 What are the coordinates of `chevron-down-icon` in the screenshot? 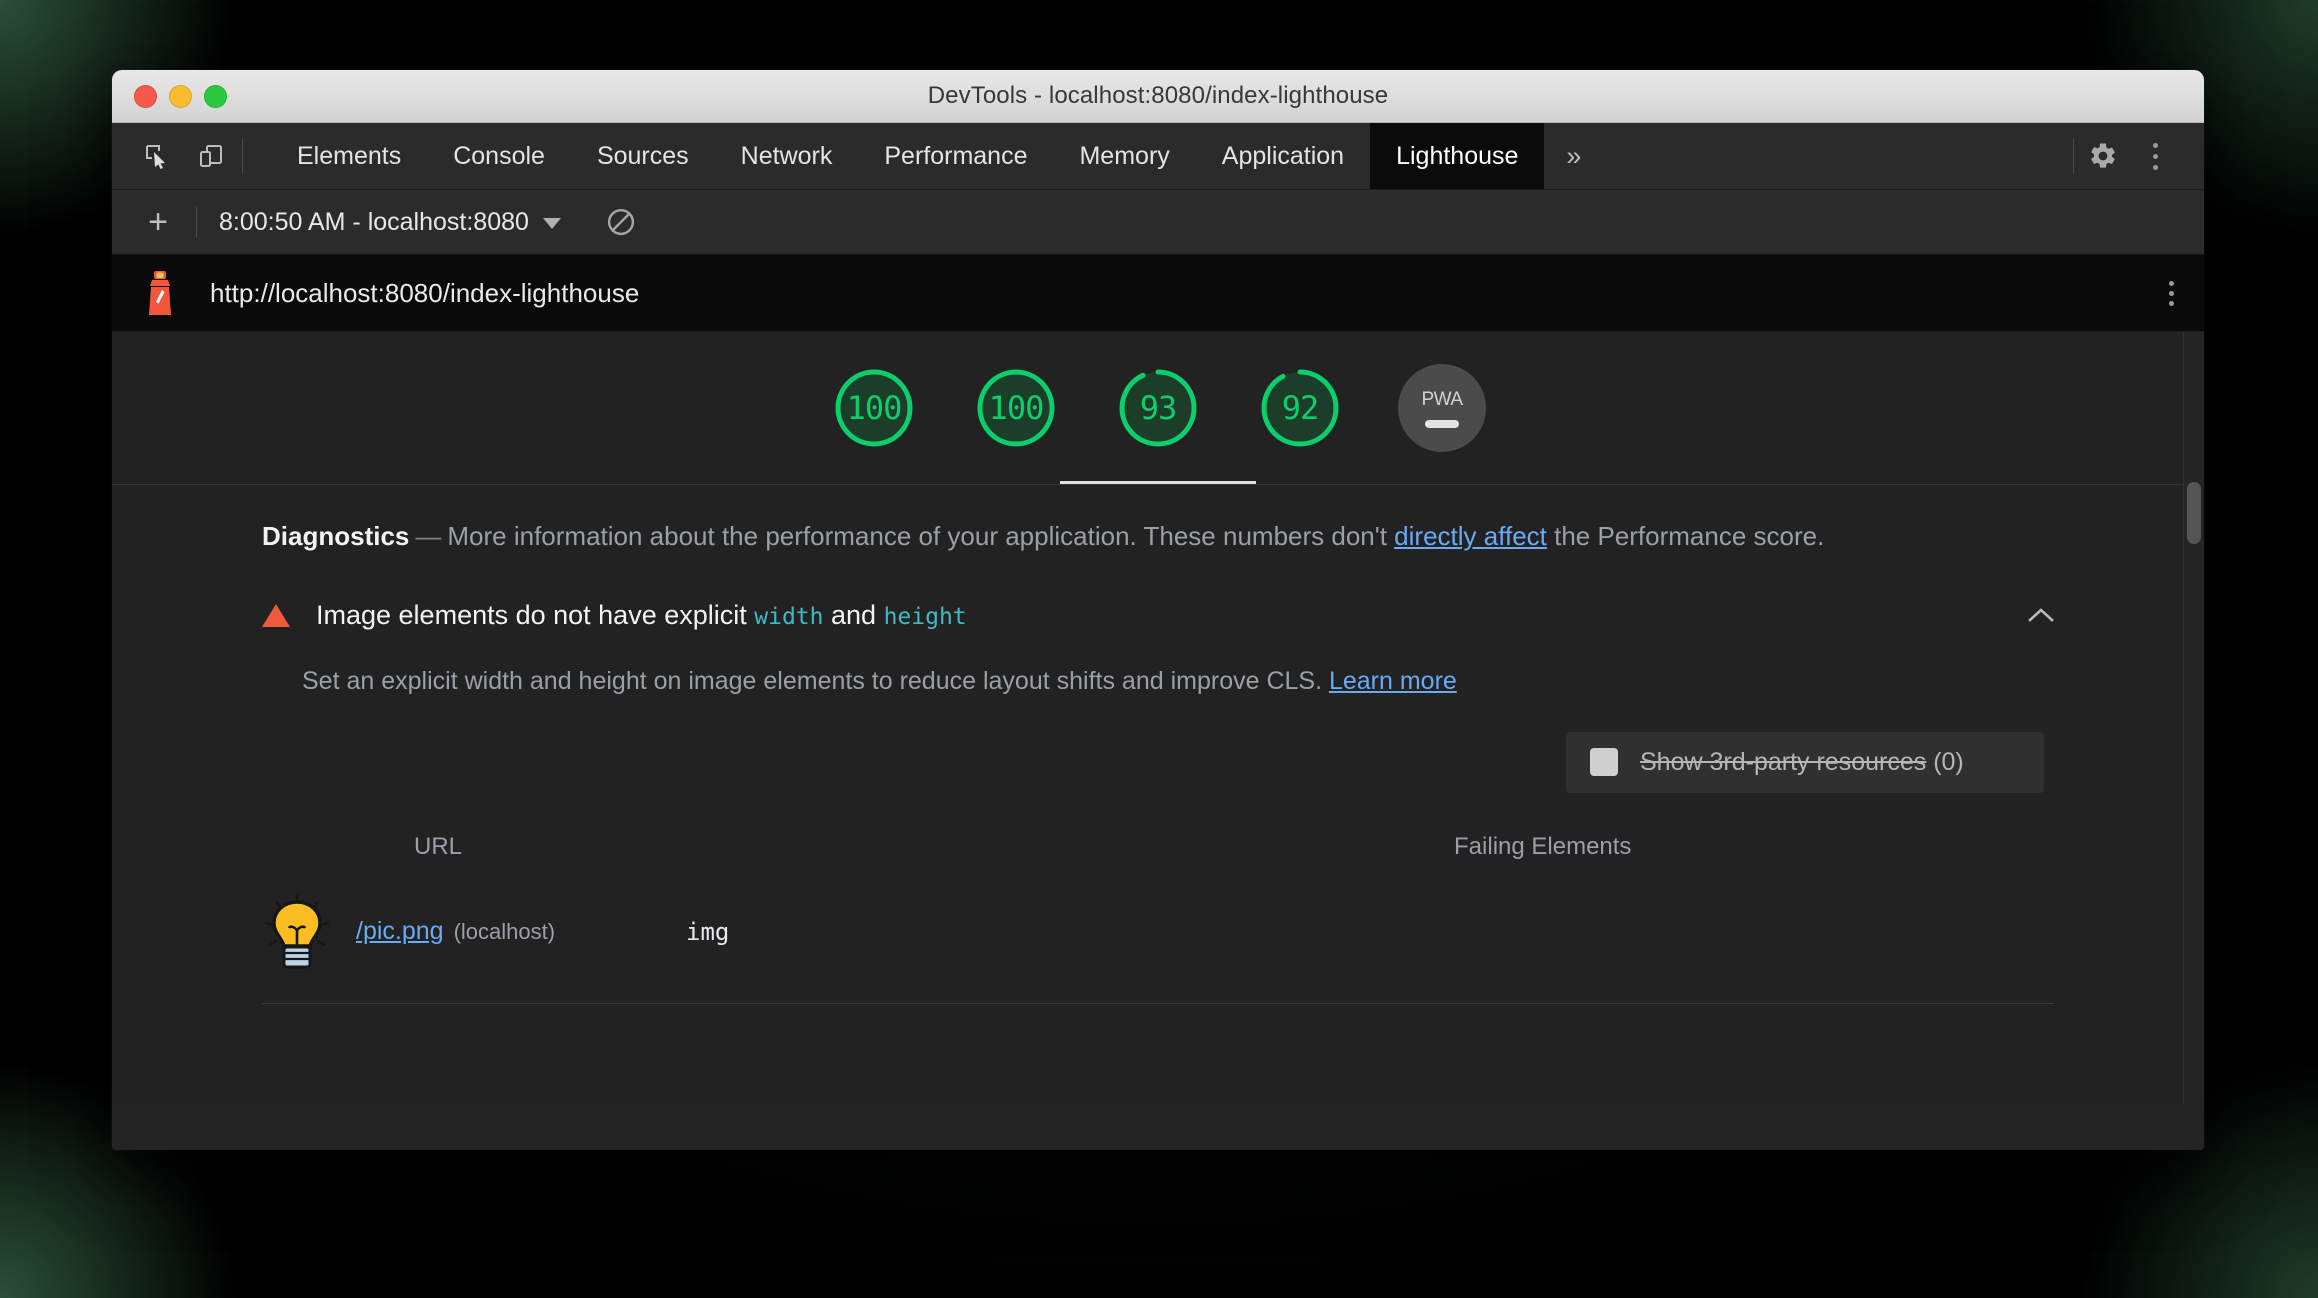 It's located at (551, 223).